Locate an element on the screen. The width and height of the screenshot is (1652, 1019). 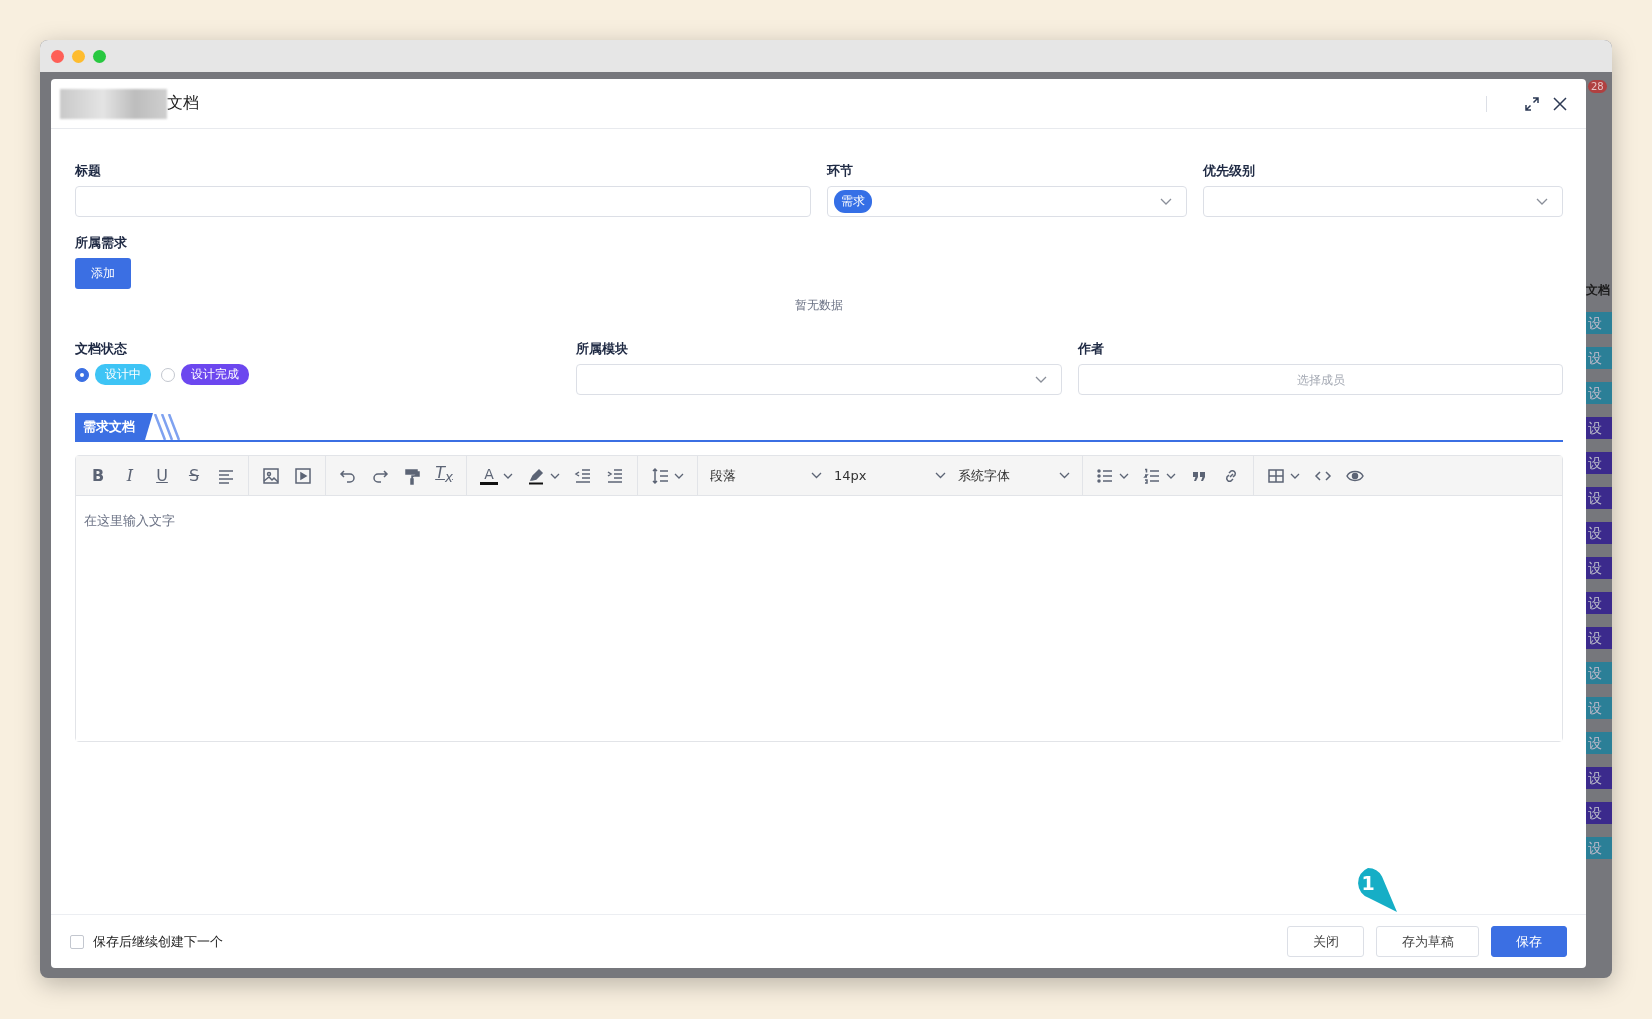
field-label: 所属模块 is located at coordinates (602, 349).